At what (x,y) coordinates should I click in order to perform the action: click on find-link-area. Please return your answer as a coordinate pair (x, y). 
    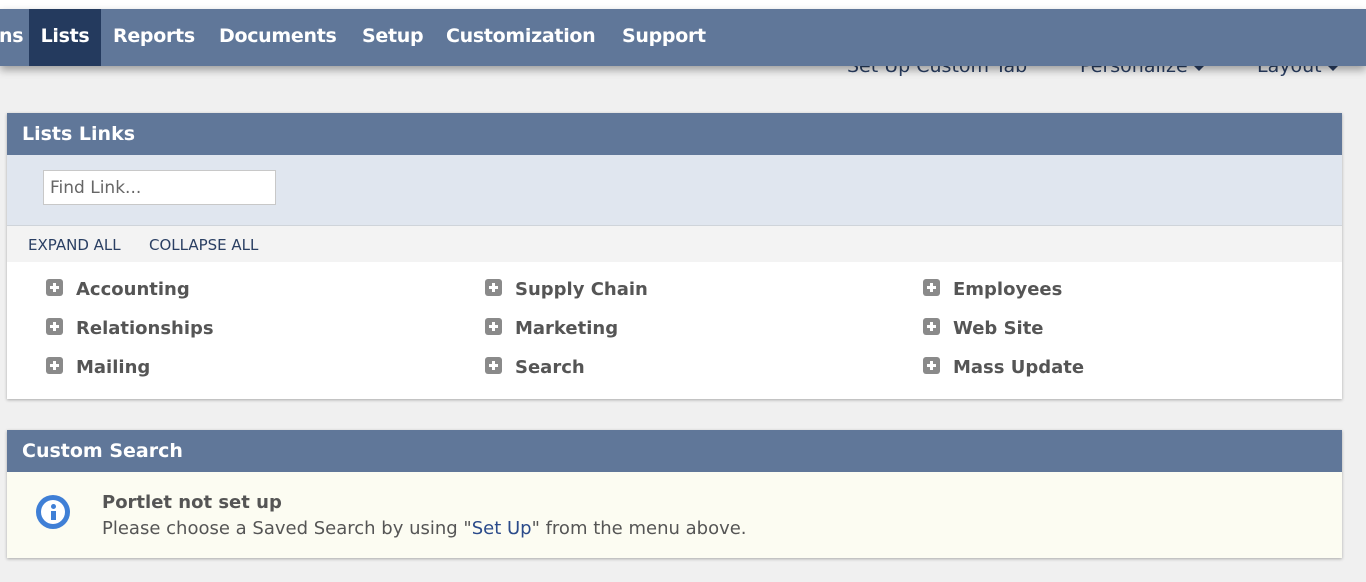
    Looking at the image, I should click on (674, 190).